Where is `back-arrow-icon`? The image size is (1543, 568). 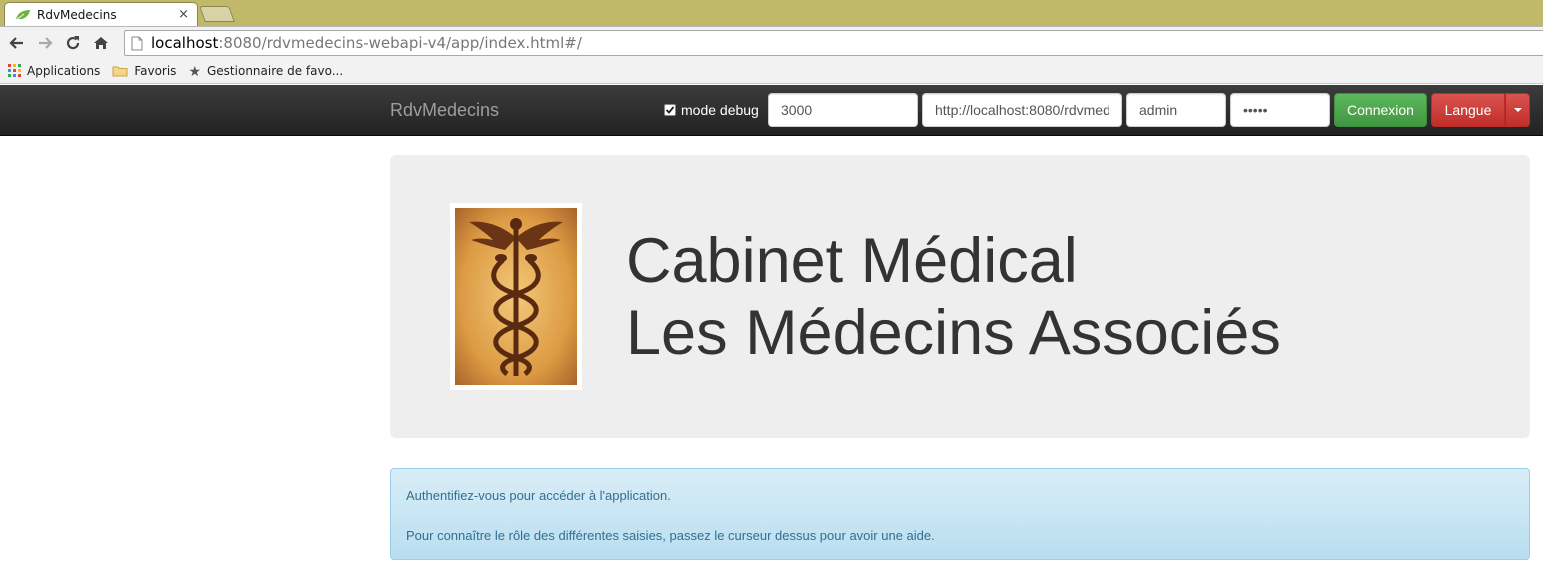
back-arrow-icon is located at coordinates (16, 42).